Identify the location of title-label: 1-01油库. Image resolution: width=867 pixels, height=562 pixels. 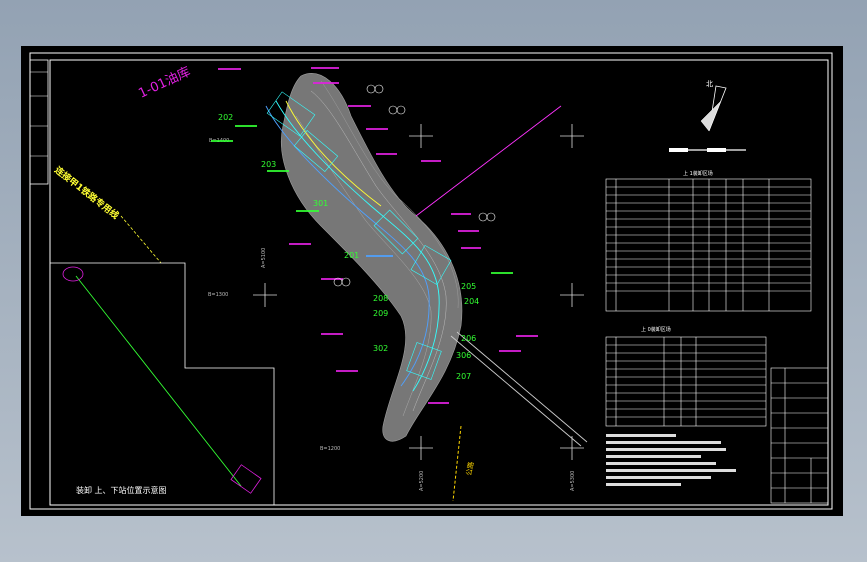
(164, 83).